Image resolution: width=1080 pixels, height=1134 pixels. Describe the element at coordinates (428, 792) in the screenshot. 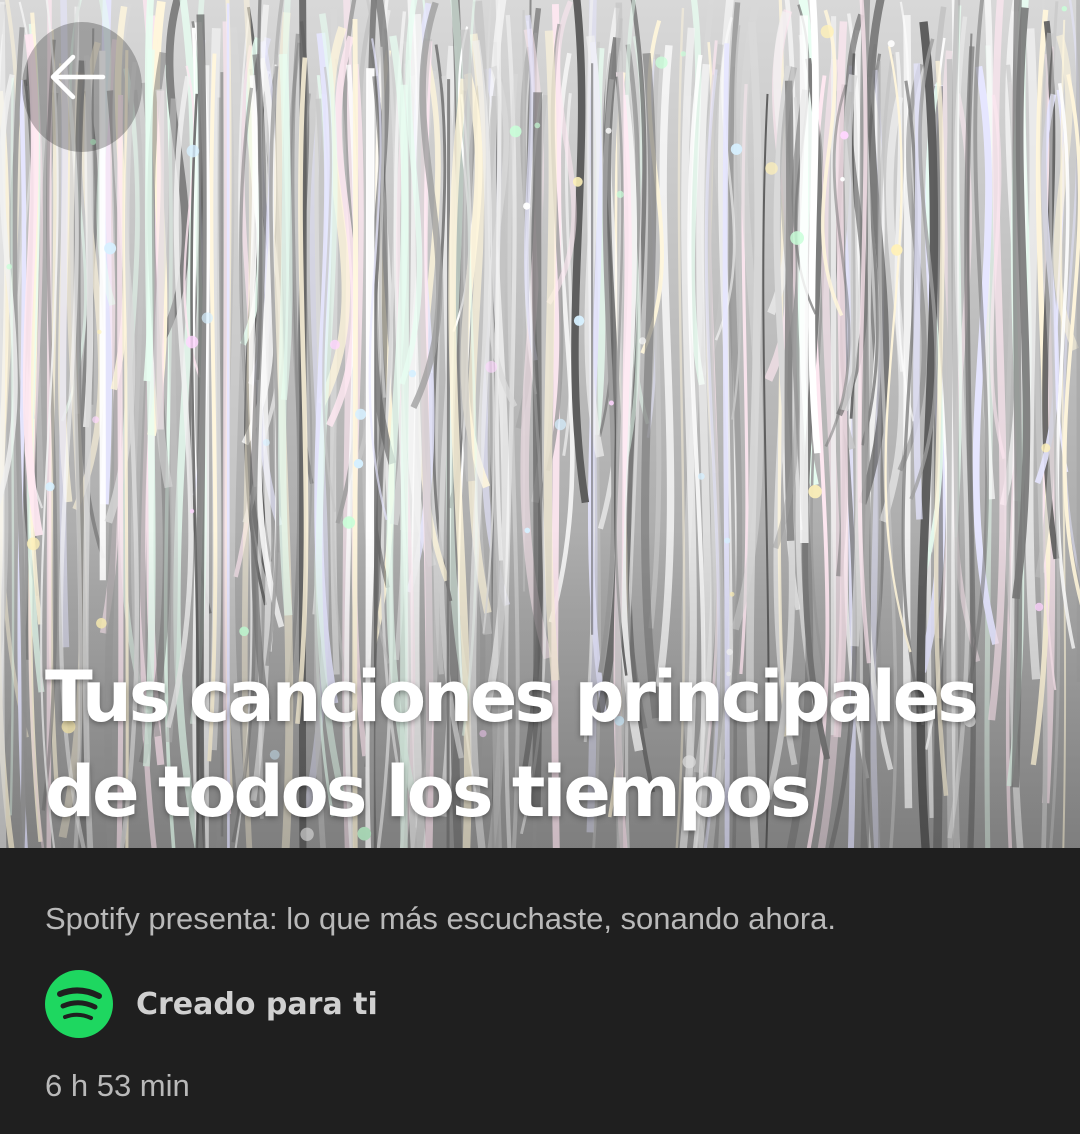

I see `playlist-title-line-2: de todos los tiempos` at that location.